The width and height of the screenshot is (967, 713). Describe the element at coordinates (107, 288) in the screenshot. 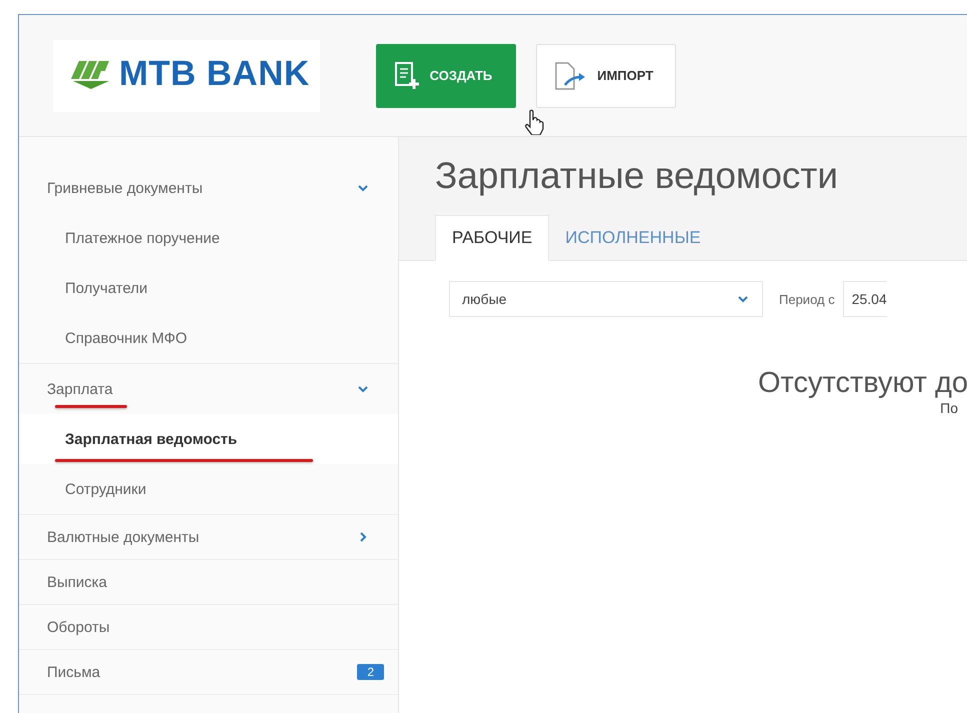

I see `sidebar-label: Получатели` at that location.